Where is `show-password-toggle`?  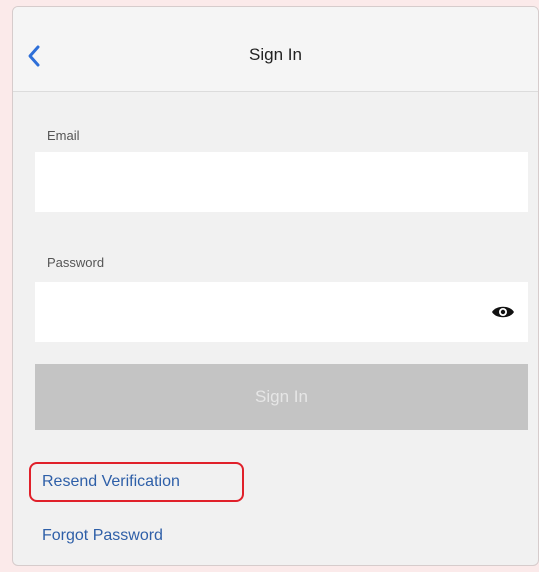
show-password-toggle is located at coordinates (503, 312).